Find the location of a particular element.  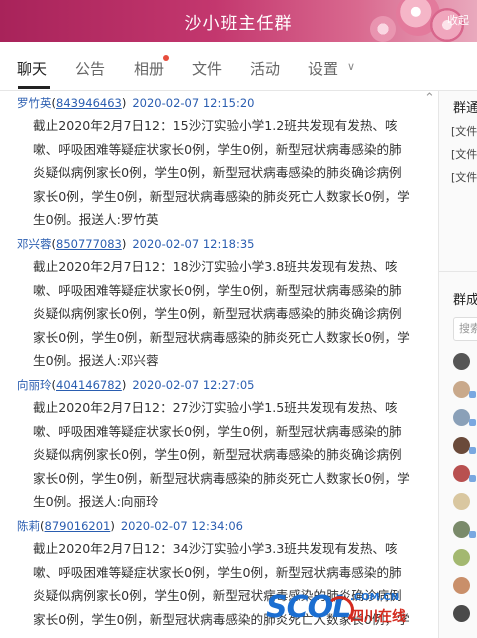

tab-chat: 聊天 is located at coordinates (32, 68).